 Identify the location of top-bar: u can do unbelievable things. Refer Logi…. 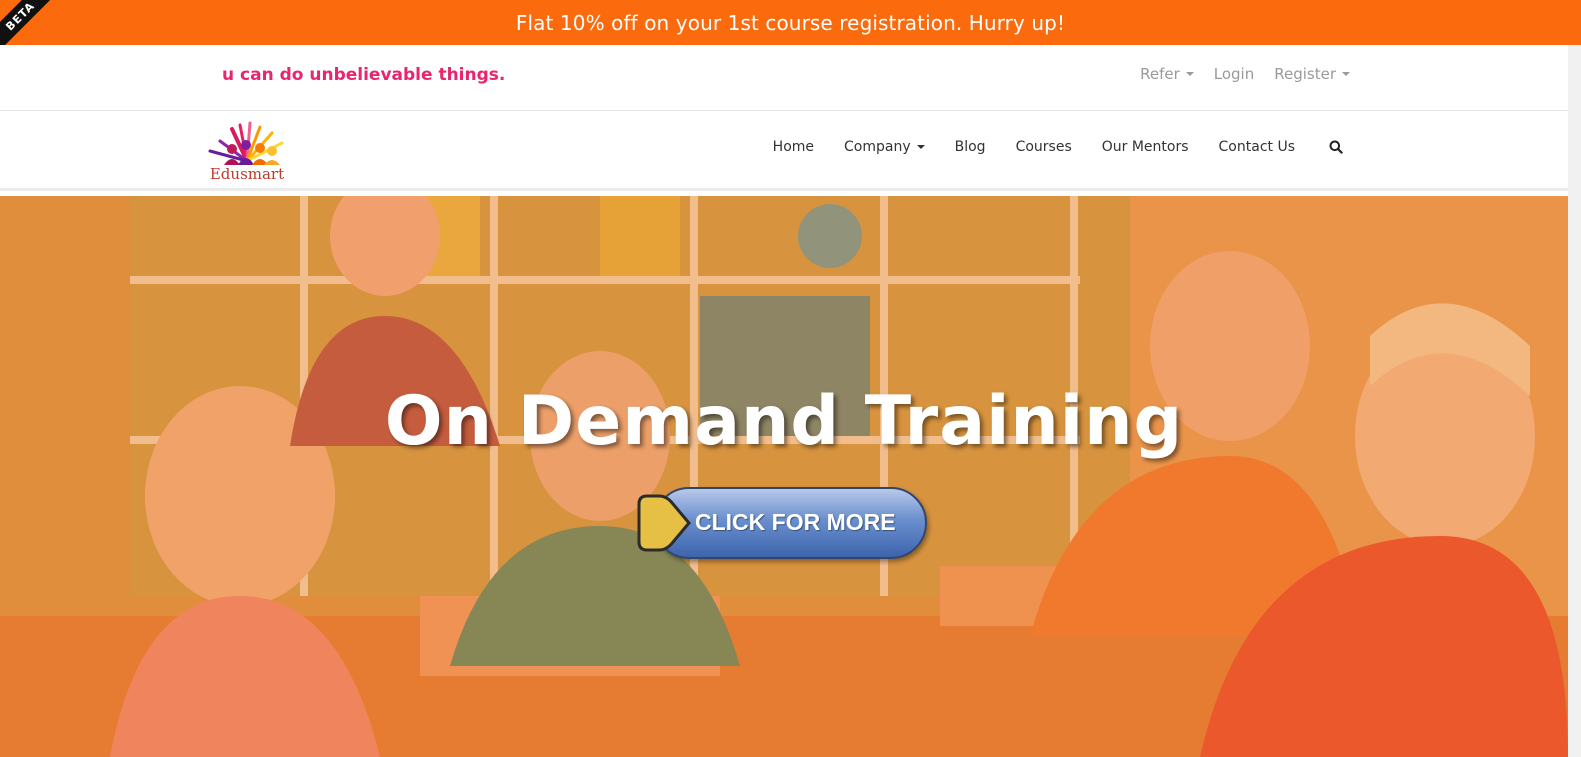
(784, 78).